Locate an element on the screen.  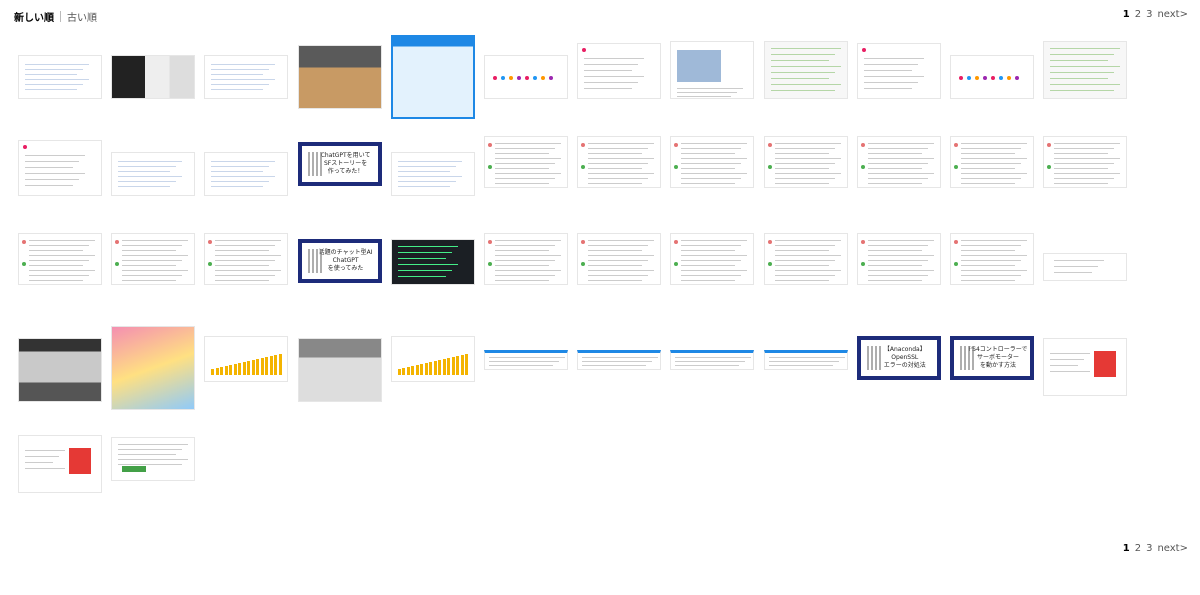
thumbnail-image: PS4コントローラーで サーボモーター を動かす方法 is located at coordinates (992, 358).